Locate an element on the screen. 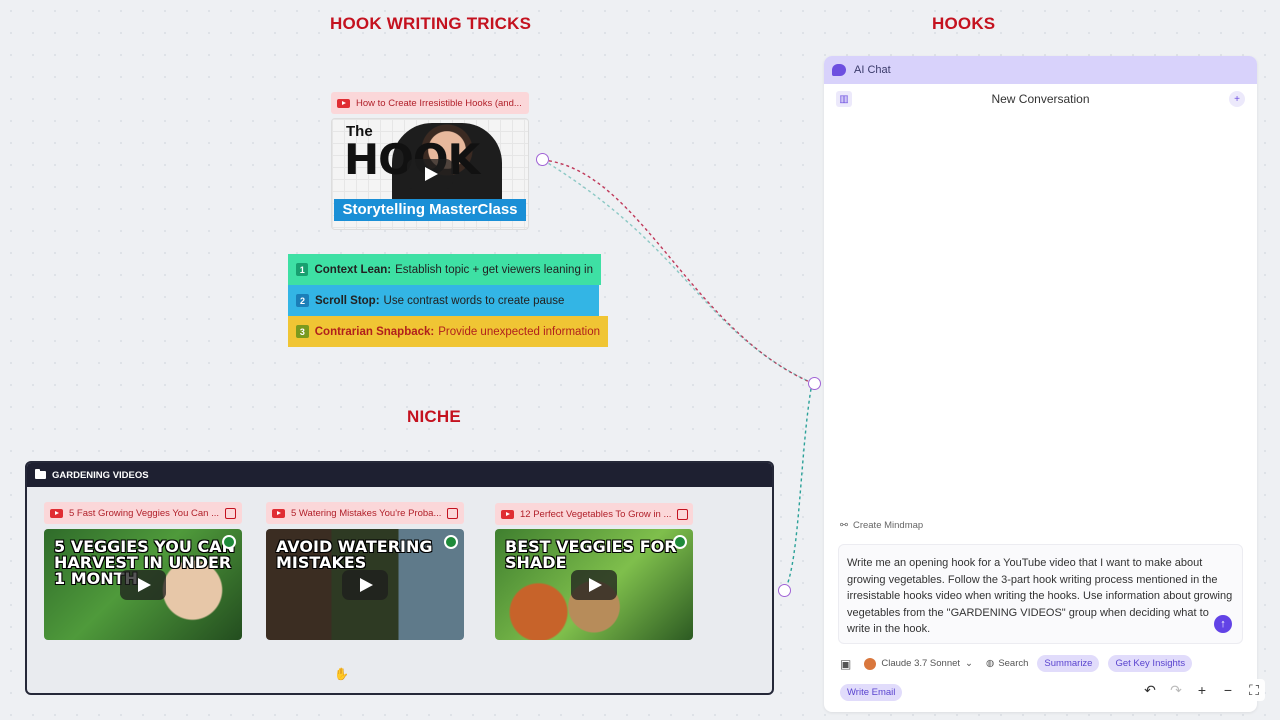  step-title: Contrarian Snapback: is located at coordinates (374, 331).